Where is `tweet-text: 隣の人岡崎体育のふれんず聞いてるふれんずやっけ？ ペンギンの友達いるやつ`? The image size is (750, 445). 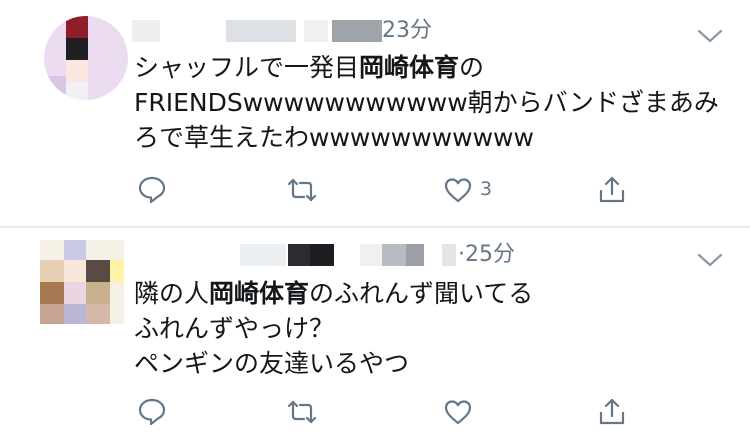 tweet-text: 隣の人岡崎体育のふれんず聞いてるふれんずやっけ？ ペンギンの友達いるやつ is located at coordinates (333, 328).